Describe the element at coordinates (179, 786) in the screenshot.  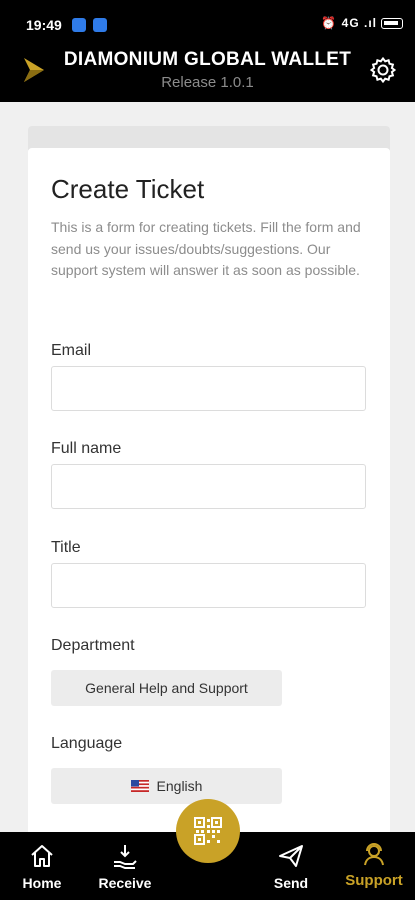
I see `language-select-value: English` at that location.